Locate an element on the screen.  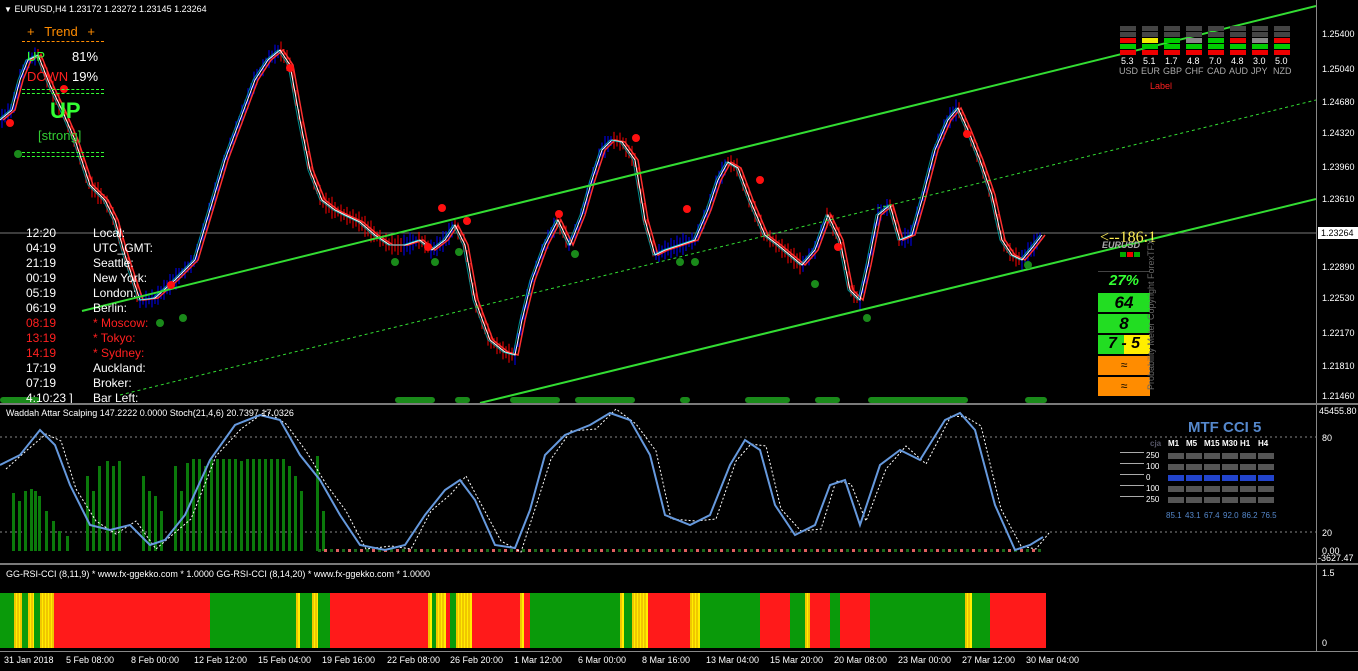
time-tick: 15 Feb 04:00 is located at coordinates (285, 660).